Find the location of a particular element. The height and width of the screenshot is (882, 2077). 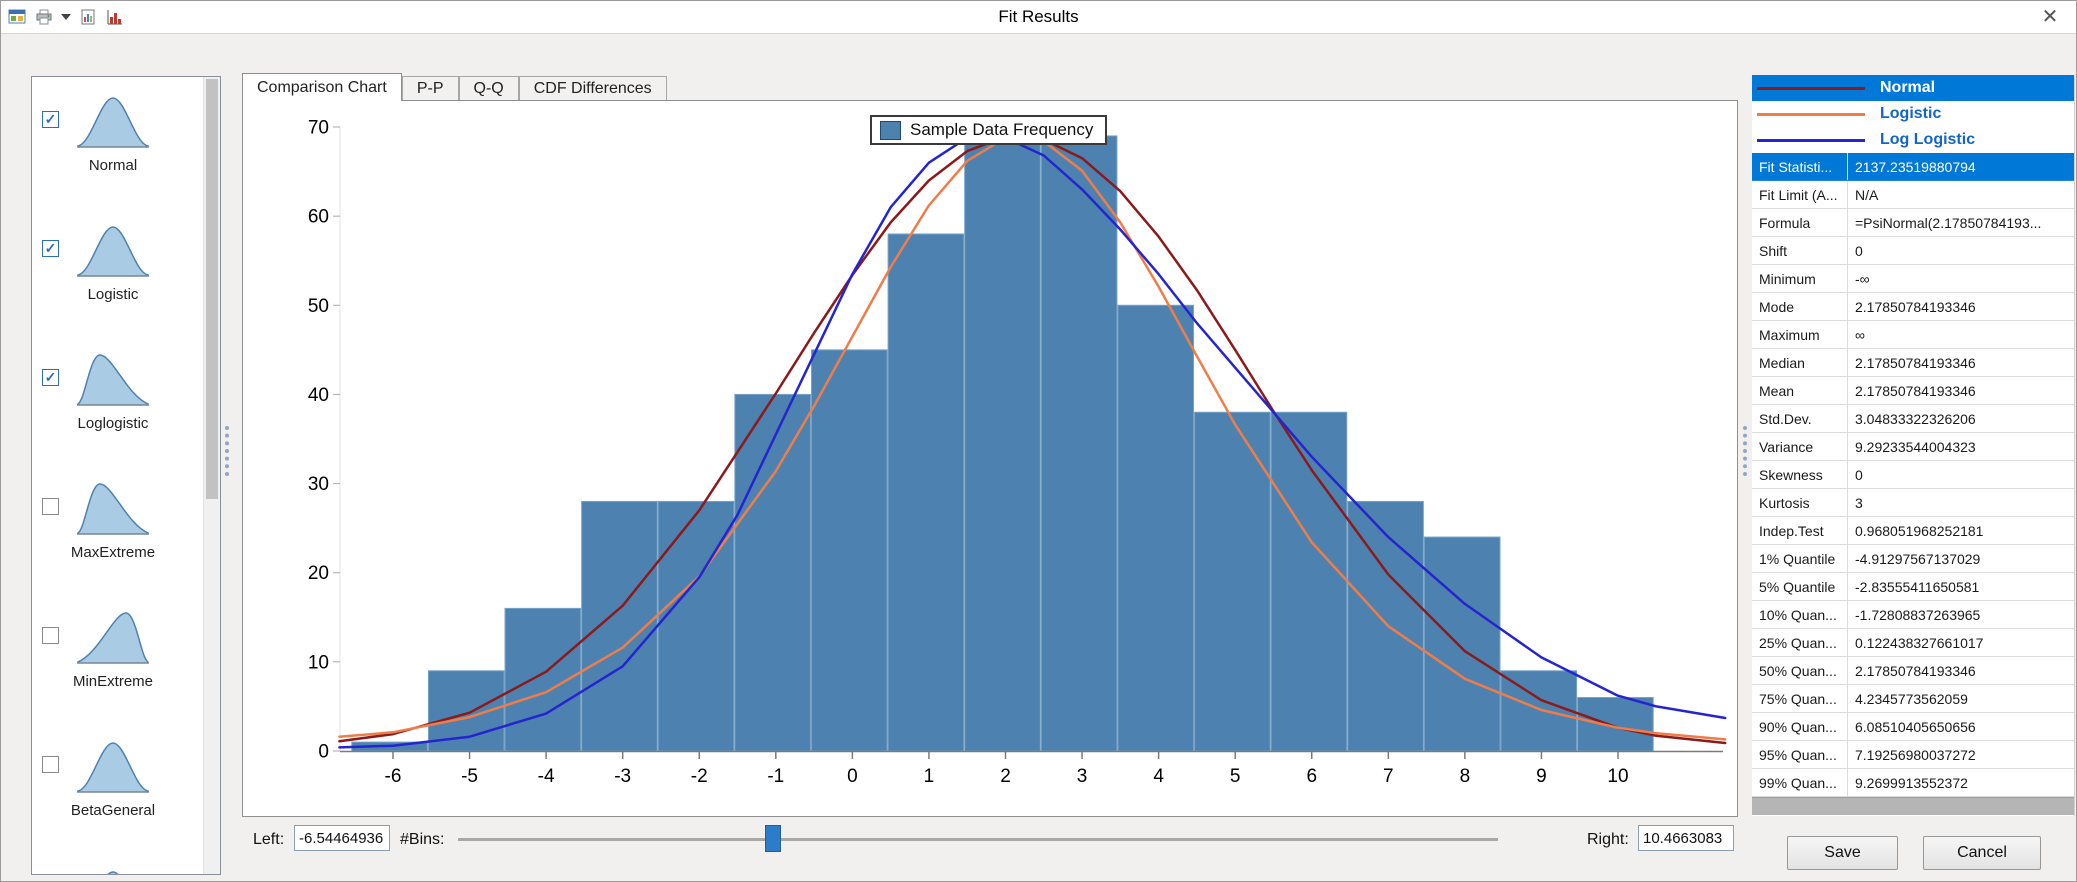

save-button: Save is located at coordinates (1842, 853).